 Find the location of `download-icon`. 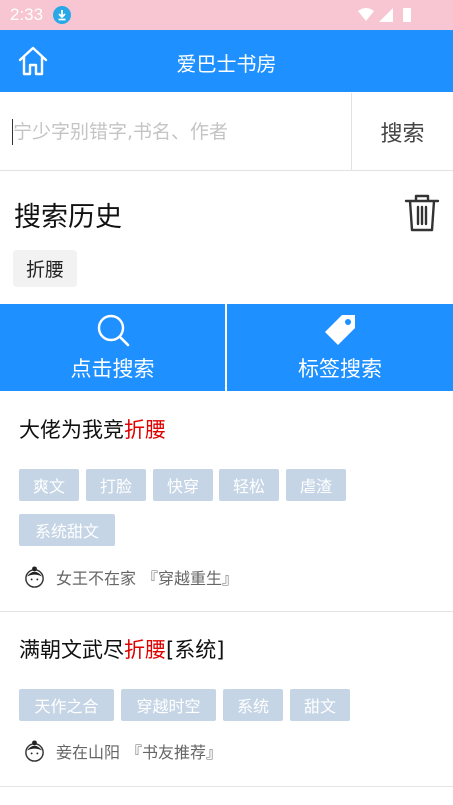

download-icon is located at coordinates (62, 15).